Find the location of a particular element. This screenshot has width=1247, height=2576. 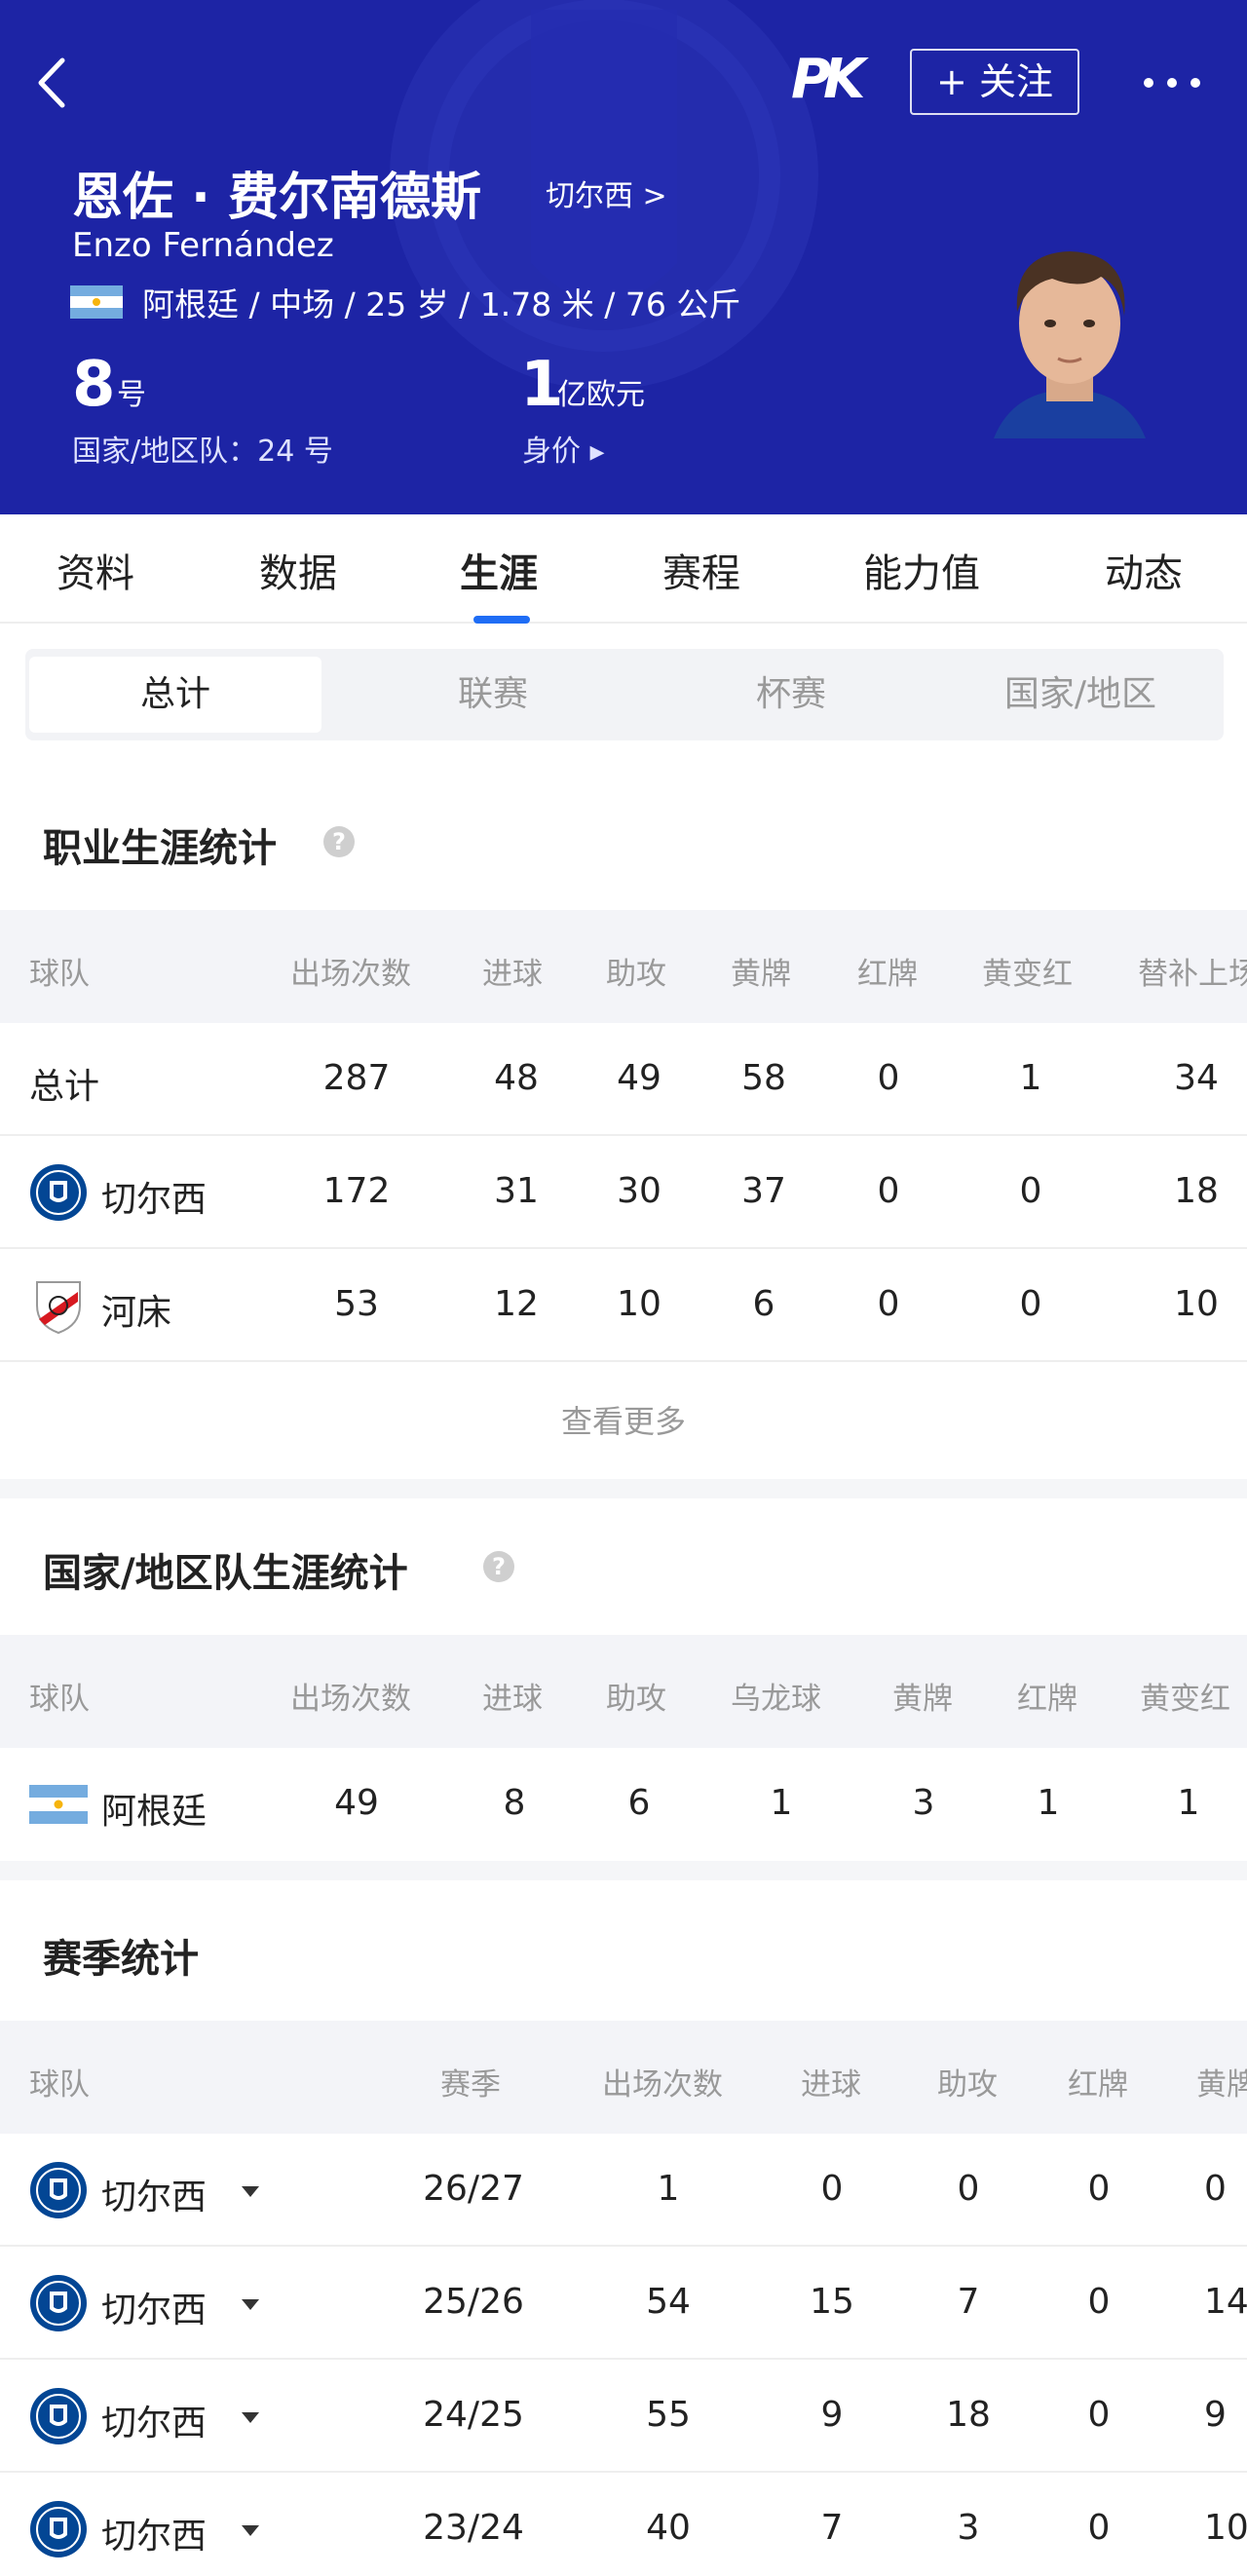

back-button is located at coordinates (53, 83).